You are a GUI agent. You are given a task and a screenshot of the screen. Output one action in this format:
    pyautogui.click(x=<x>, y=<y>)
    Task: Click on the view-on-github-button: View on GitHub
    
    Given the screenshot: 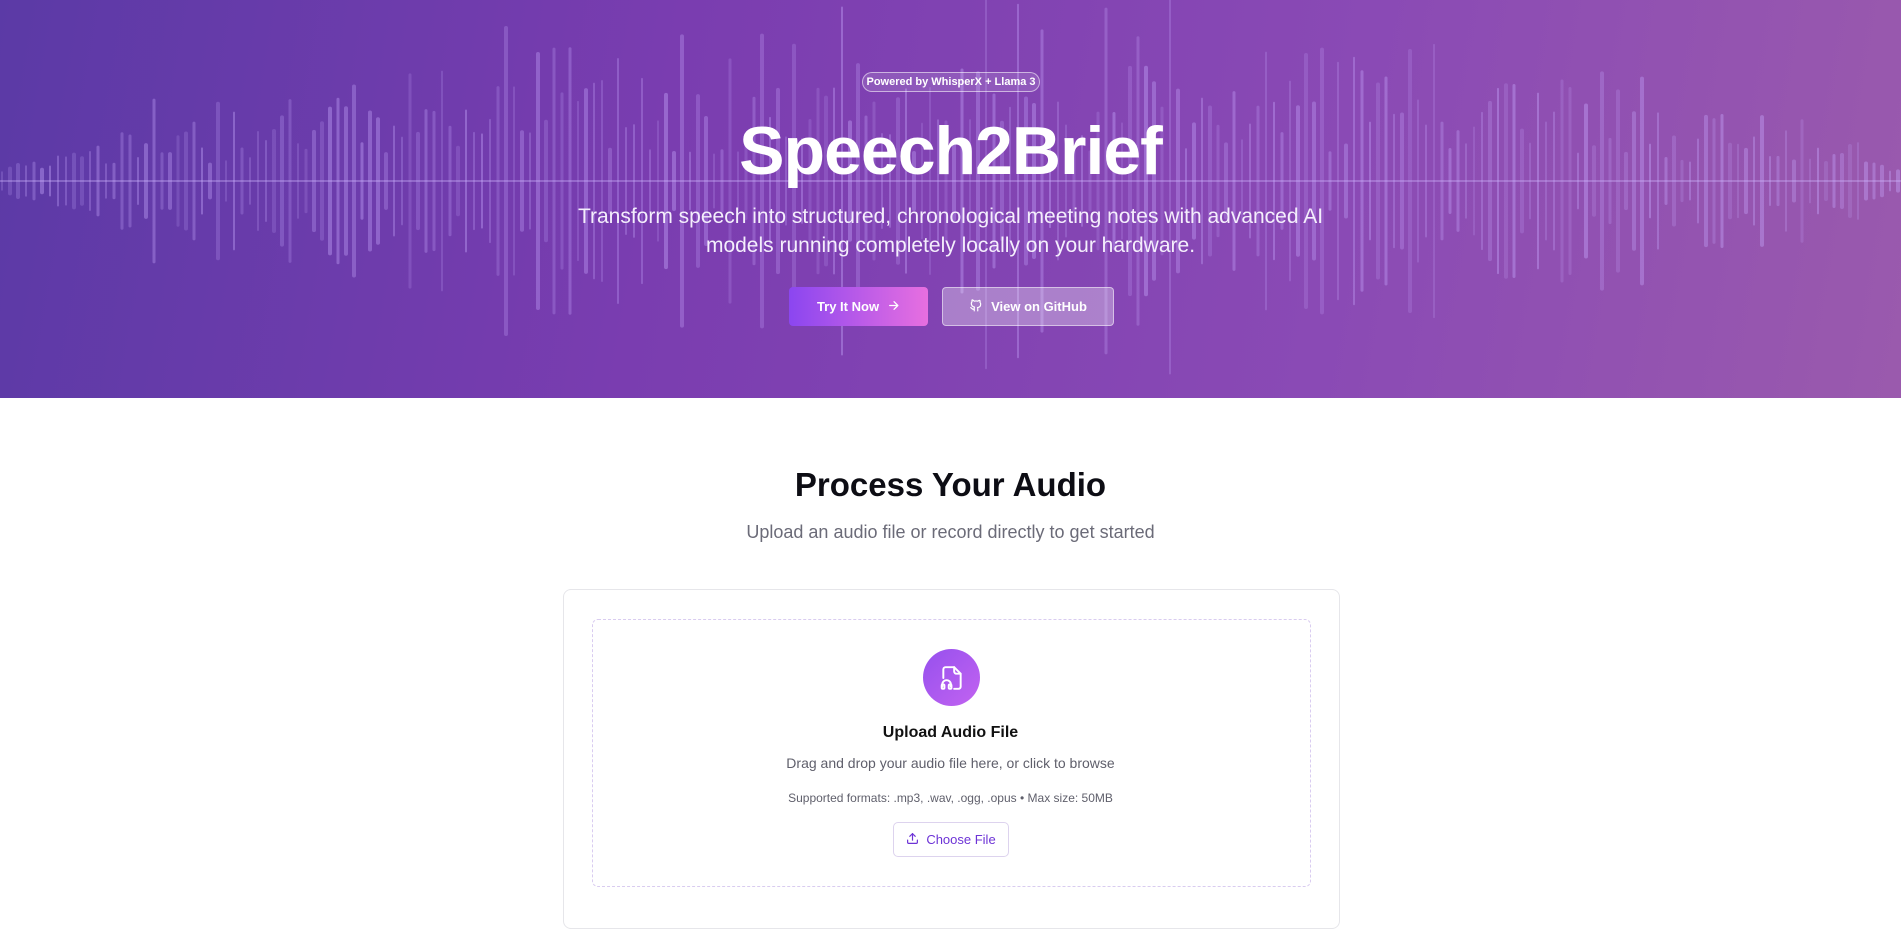 What is the action you would take?
    pyautogui.click(x=1028, y=306)
    